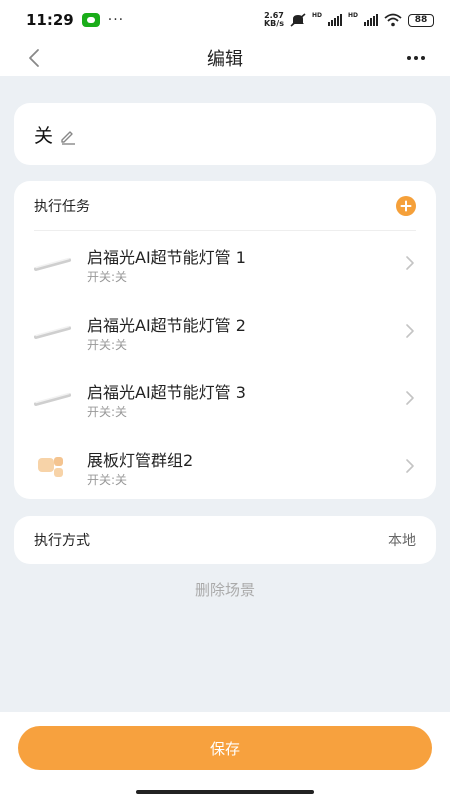 The height and width of the screenshot is (800, 450). What do you see at coordinates (166, 257) in the screenshot?
I see `task-device-name: 启福光AI超节能灯管 1` at bounding box center [166, 257].